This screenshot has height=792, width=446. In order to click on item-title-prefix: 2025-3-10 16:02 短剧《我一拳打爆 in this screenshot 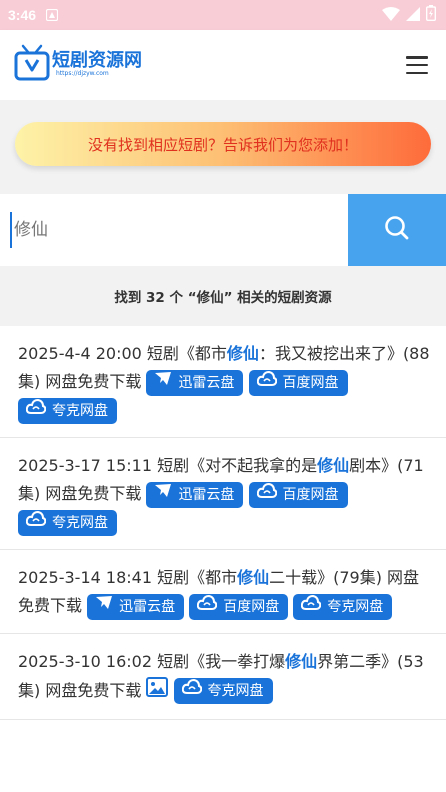, I will do `click(152, 661)`.